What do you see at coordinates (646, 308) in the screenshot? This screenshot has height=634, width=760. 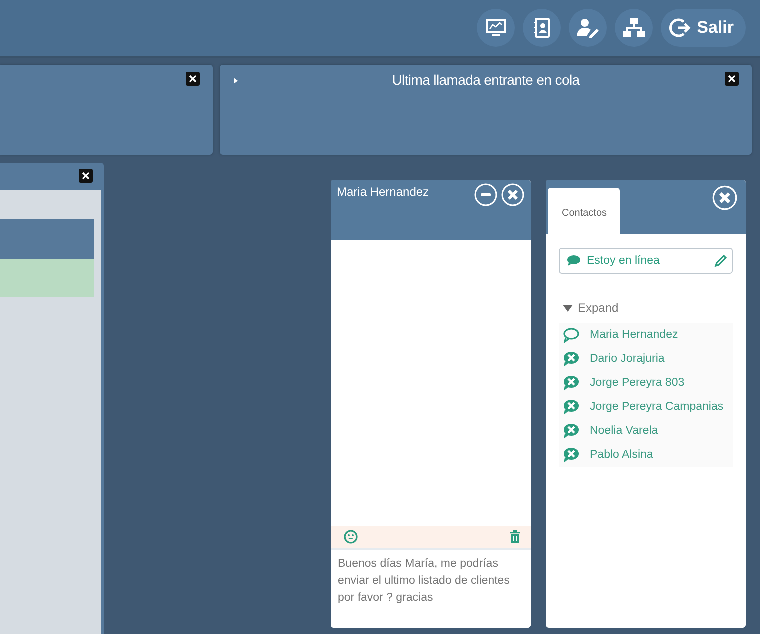 I see `expand-toggle: Expand` at bounding box center [646, 308].